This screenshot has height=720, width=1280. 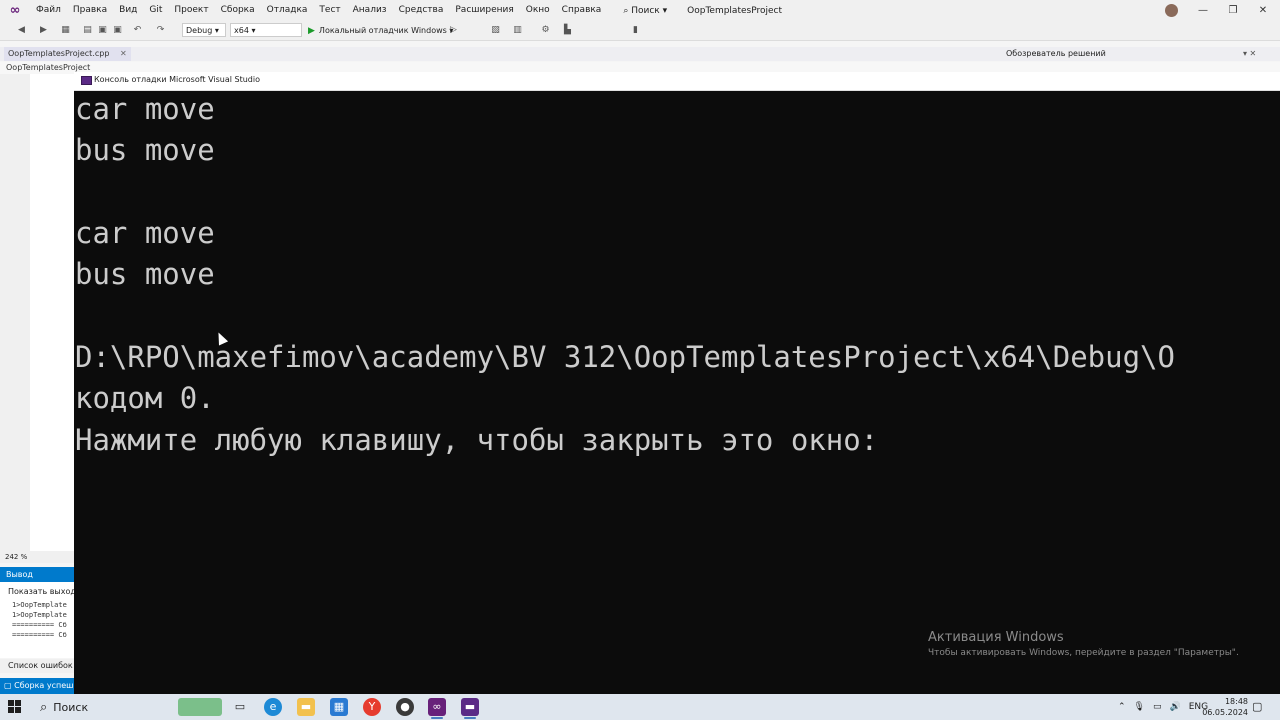 I want to click on platform-select: x64 ▾, so click(x=266, y=30).